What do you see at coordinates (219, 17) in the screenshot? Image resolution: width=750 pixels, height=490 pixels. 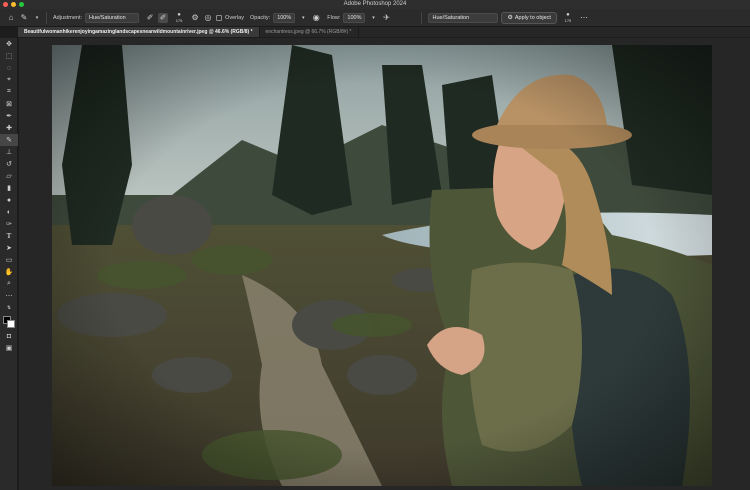 I see `overlay-checkbox` at bounding box center [219, 17].